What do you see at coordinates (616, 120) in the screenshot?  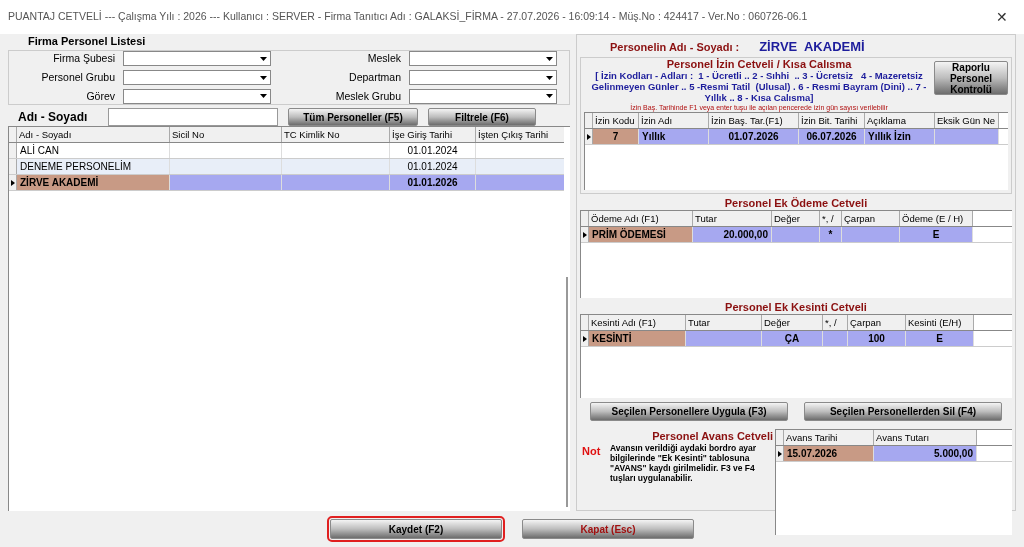 I see `column-header: İzin Kodu` at bounding box center [616, 120].